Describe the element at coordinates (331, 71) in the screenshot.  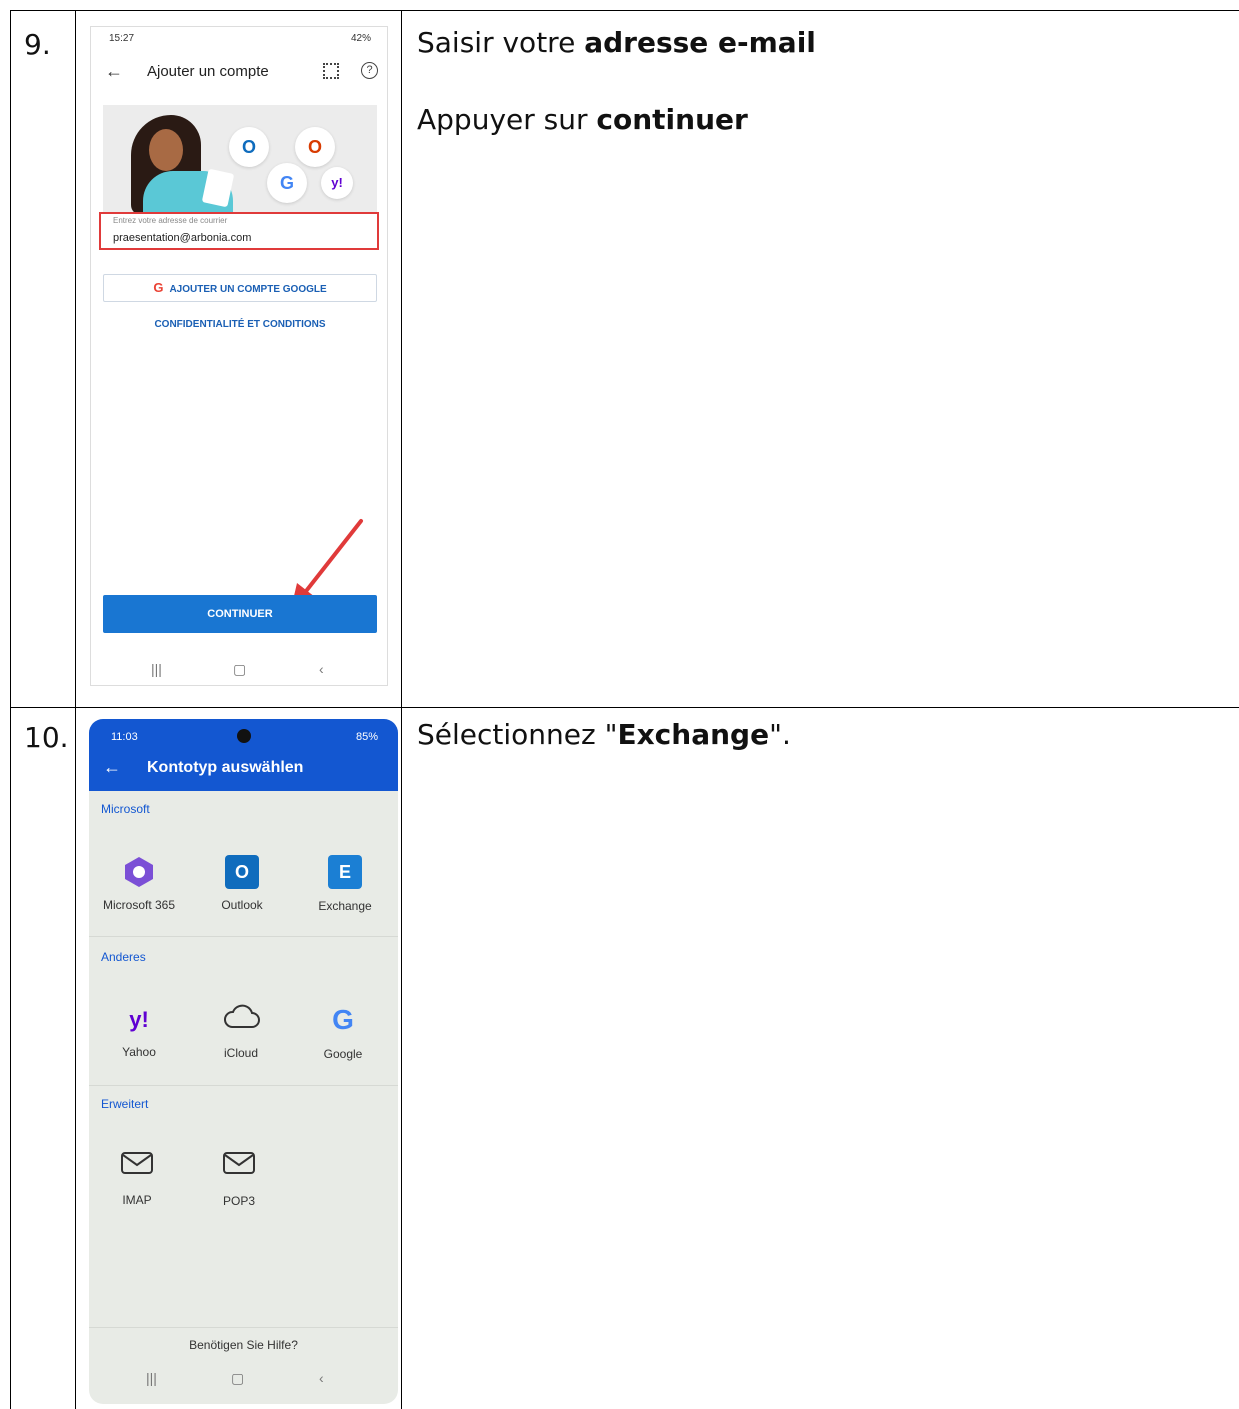
I see `qr-code-icon` at that location.